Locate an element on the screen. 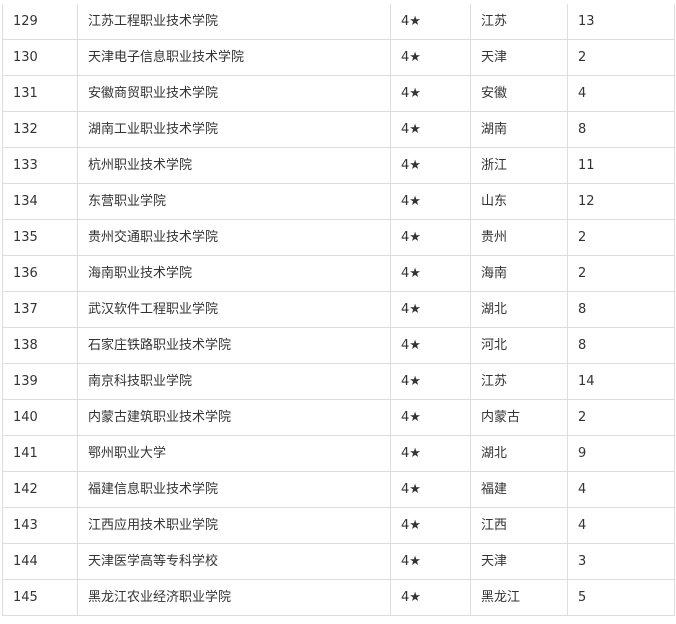 The width and height of the screenshot is (676, 624). rank-cell: 144 is located at coordinates (40, 561).